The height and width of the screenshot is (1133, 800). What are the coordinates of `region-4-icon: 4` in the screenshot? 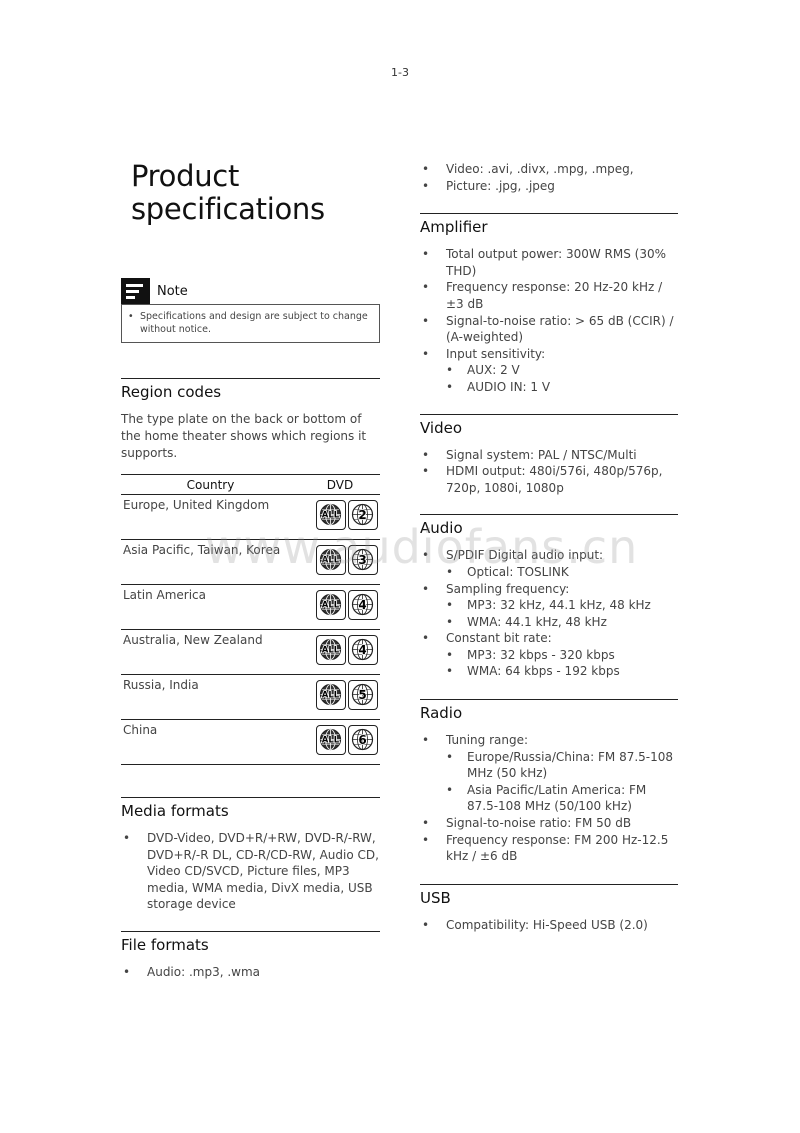 It's located at (363, 605).